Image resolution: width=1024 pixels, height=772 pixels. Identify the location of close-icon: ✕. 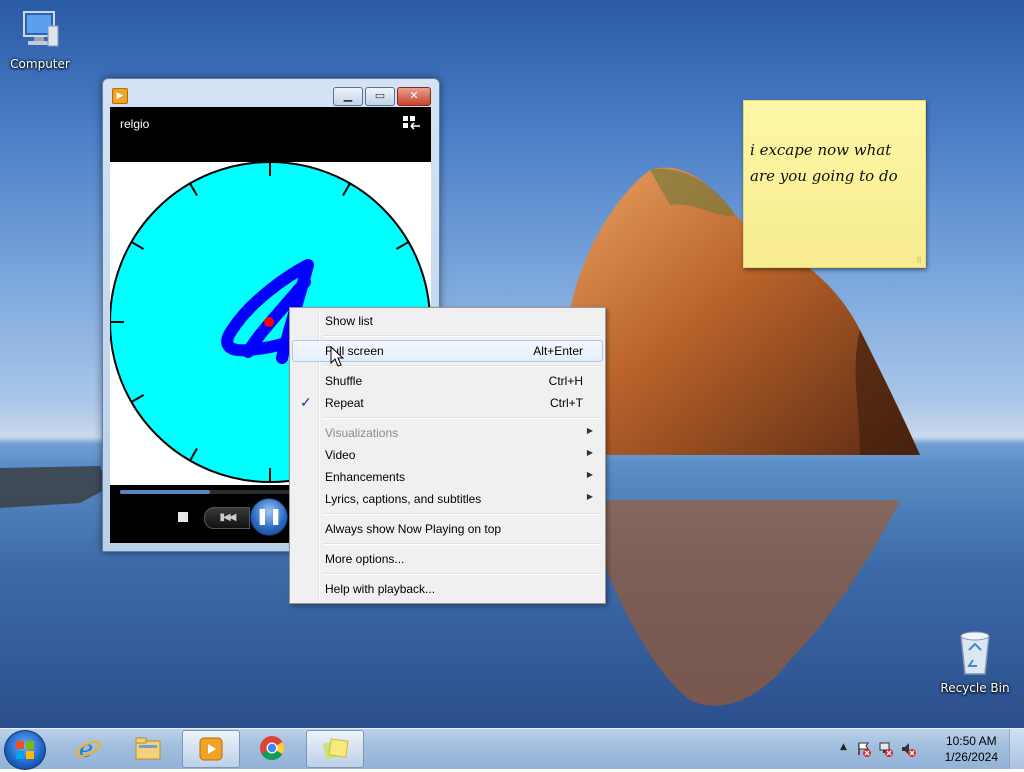
(414, 95).